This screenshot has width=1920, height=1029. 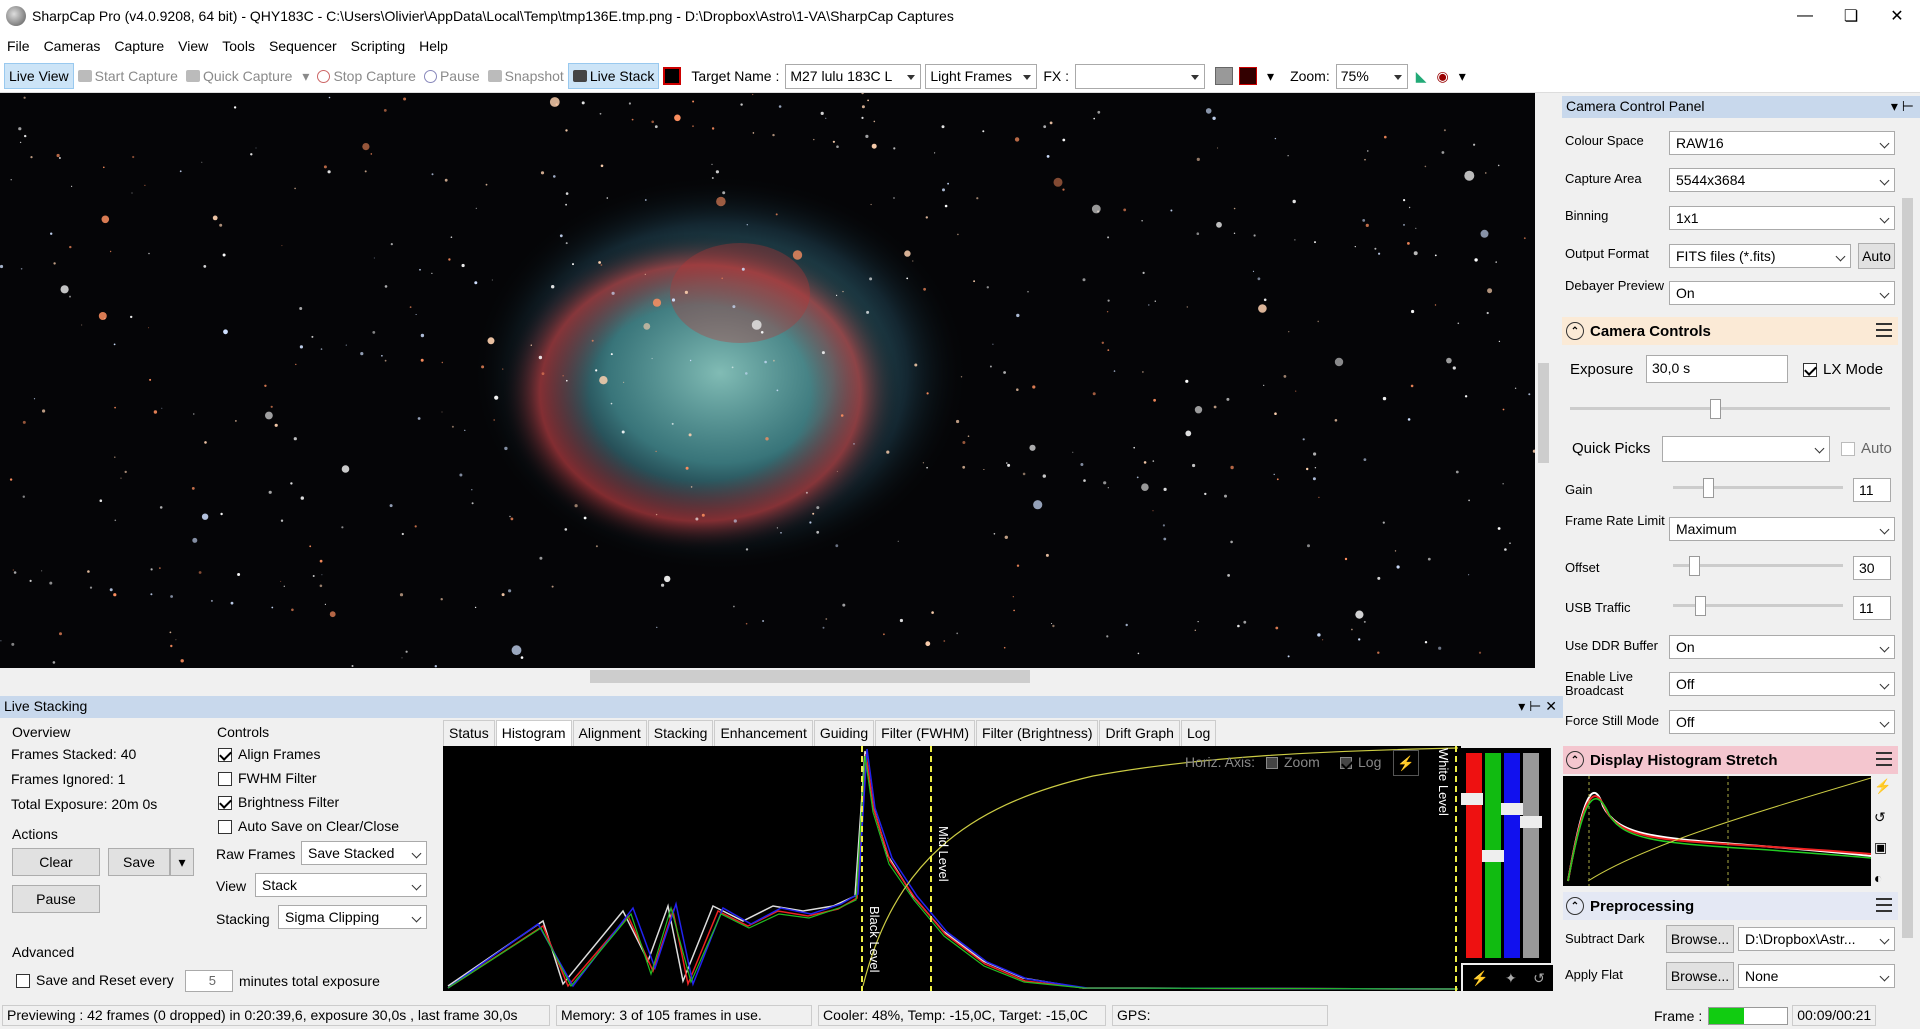 I want to click on tab-enhancement: Enhancement, so click(x=763, y=733).